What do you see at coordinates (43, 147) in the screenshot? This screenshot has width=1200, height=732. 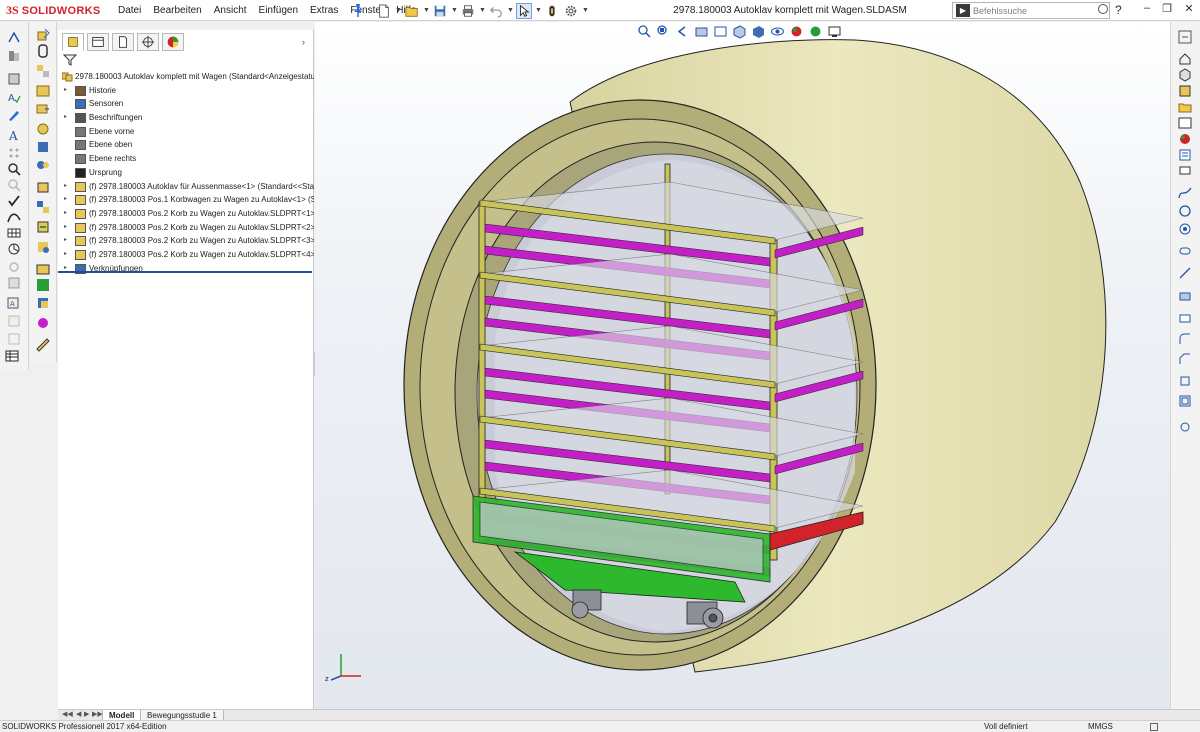 I see `reference-geometry-icon` at bounding box center [43, 147].